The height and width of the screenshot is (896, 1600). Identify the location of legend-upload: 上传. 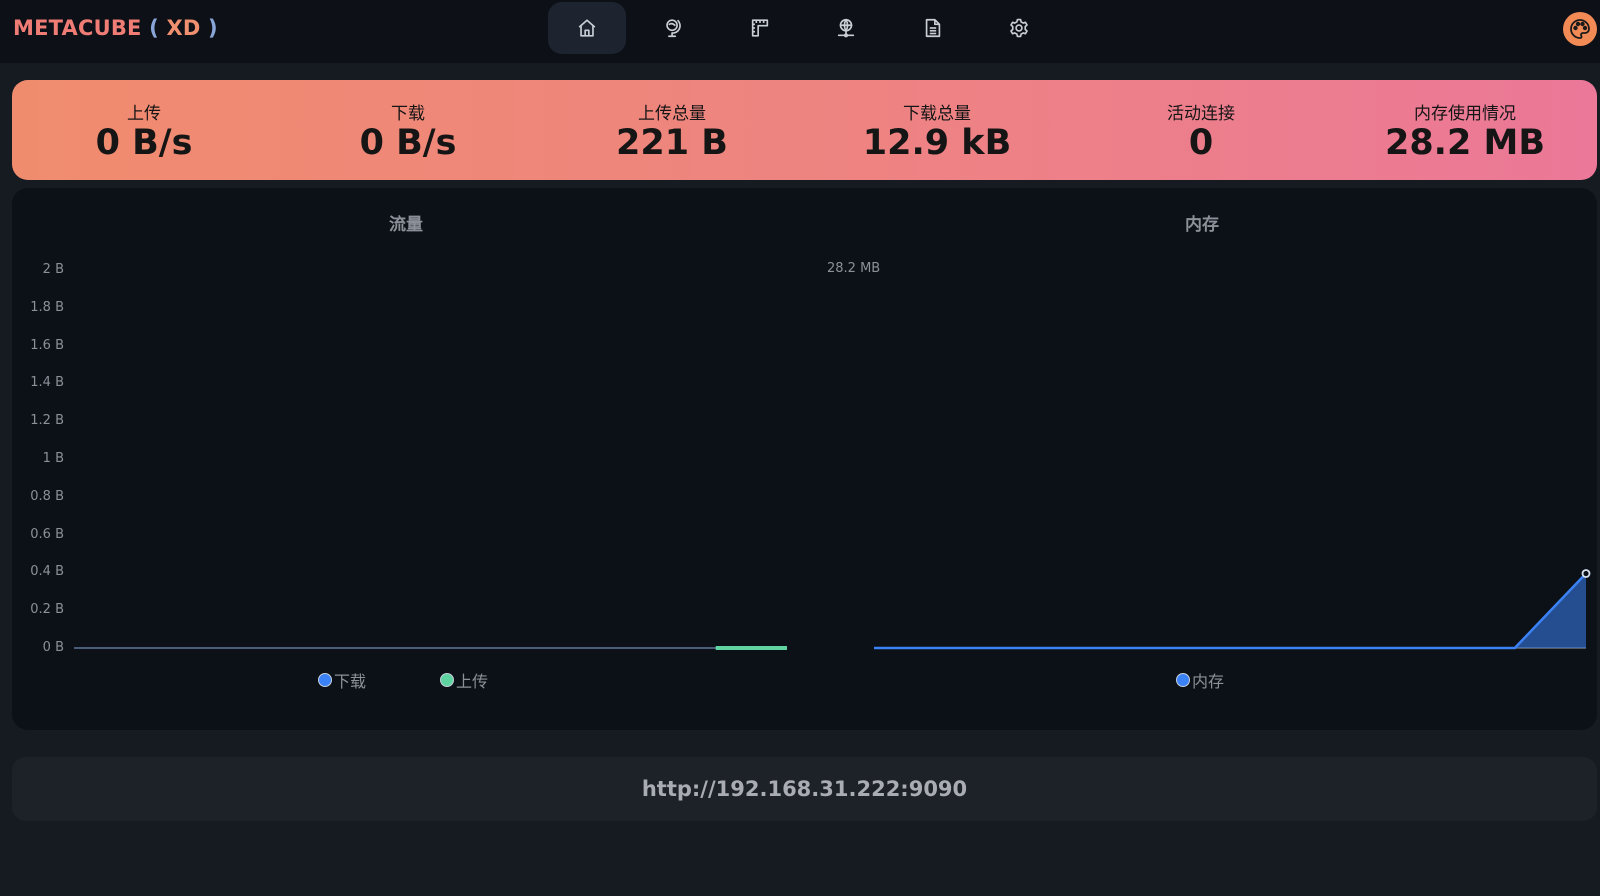
(464, 680).